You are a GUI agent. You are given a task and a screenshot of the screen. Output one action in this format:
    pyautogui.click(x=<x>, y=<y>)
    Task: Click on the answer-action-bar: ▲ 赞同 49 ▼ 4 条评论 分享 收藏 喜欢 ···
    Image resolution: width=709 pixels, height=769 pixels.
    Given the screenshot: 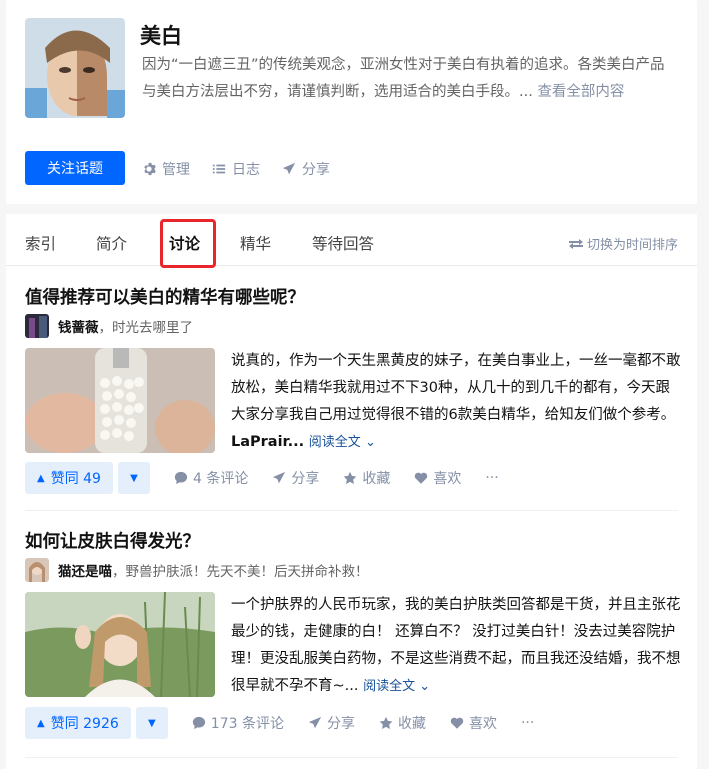 What is the action you would take?
    pyautogui.click(x=262, y=478)
    